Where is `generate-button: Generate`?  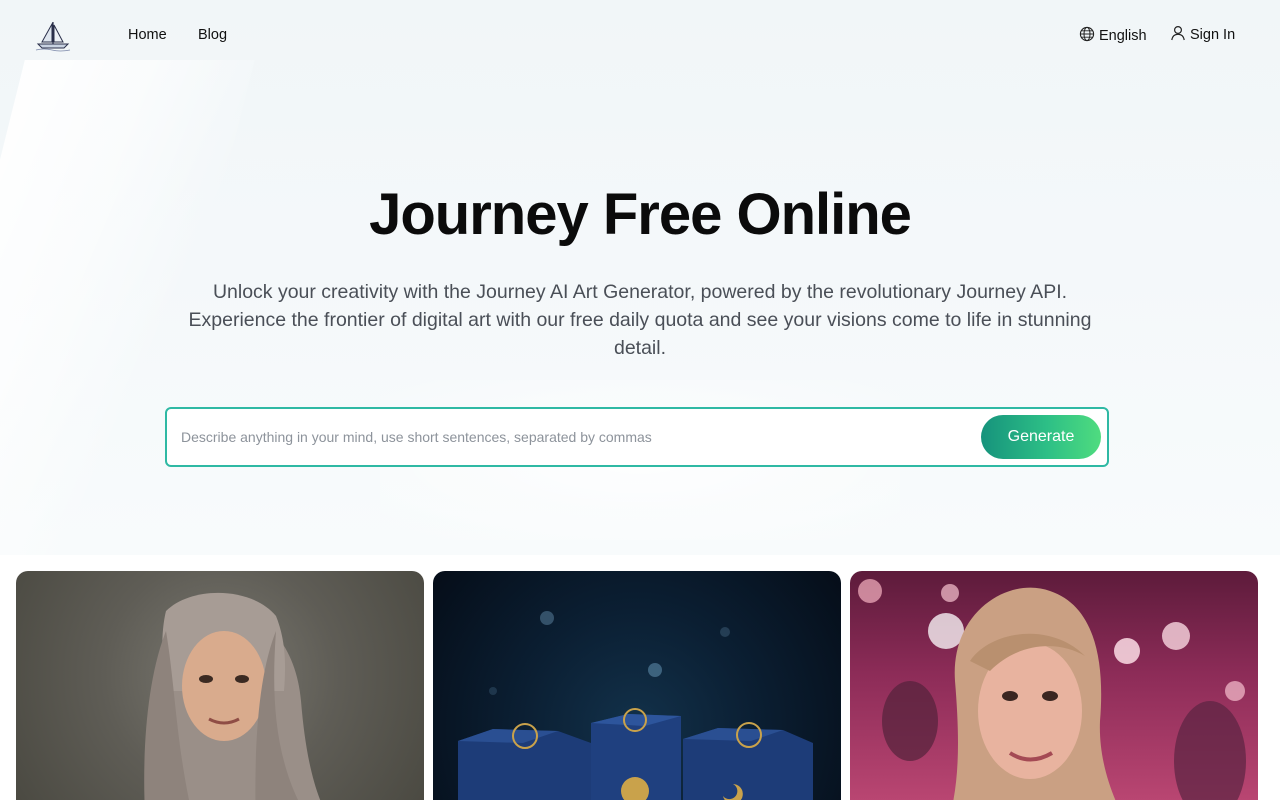
generate-button: Generate is located at coordinates (1041, 437).